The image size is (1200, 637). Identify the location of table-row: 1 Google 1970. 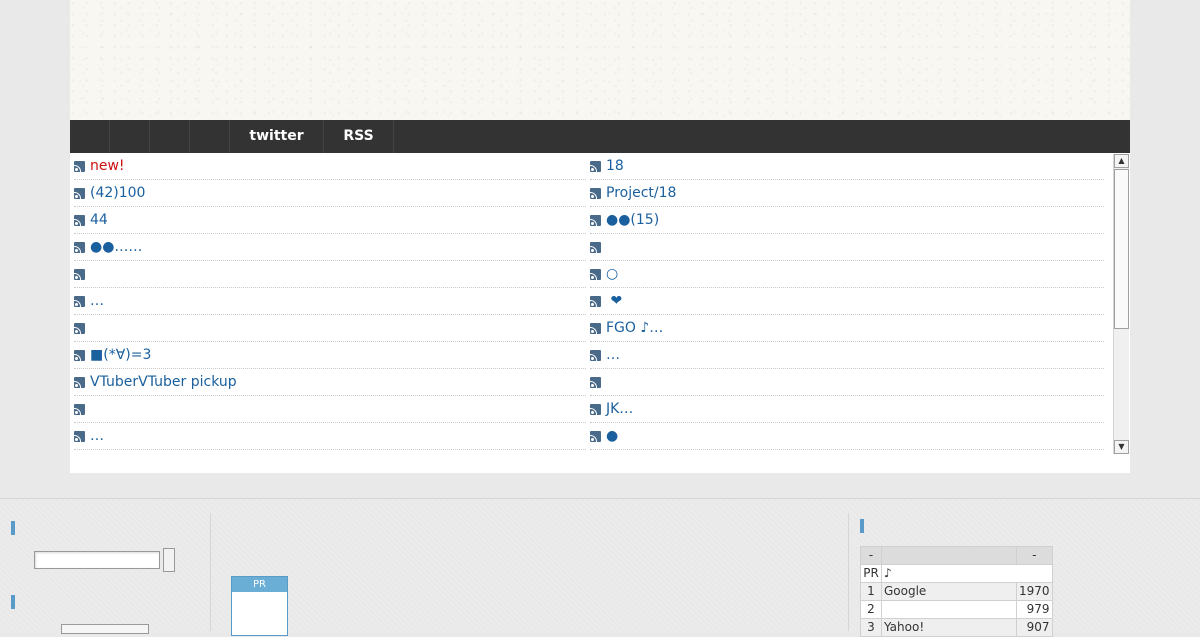
(956, 591).